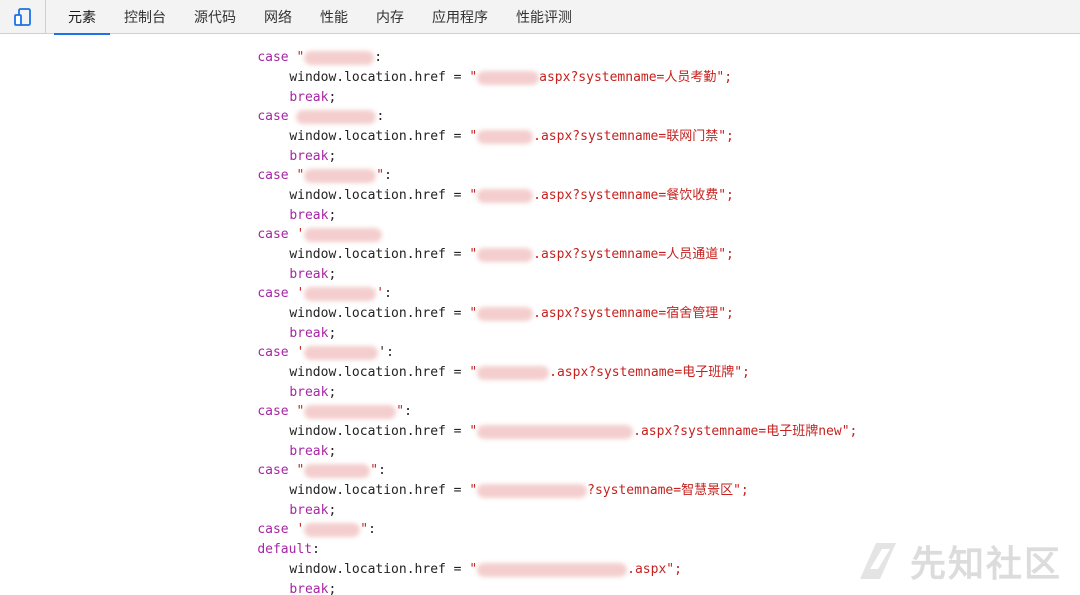  Describe the element at coordinates (390, 17) in the screenshot. I see `tab-memory: 内存` at that location.